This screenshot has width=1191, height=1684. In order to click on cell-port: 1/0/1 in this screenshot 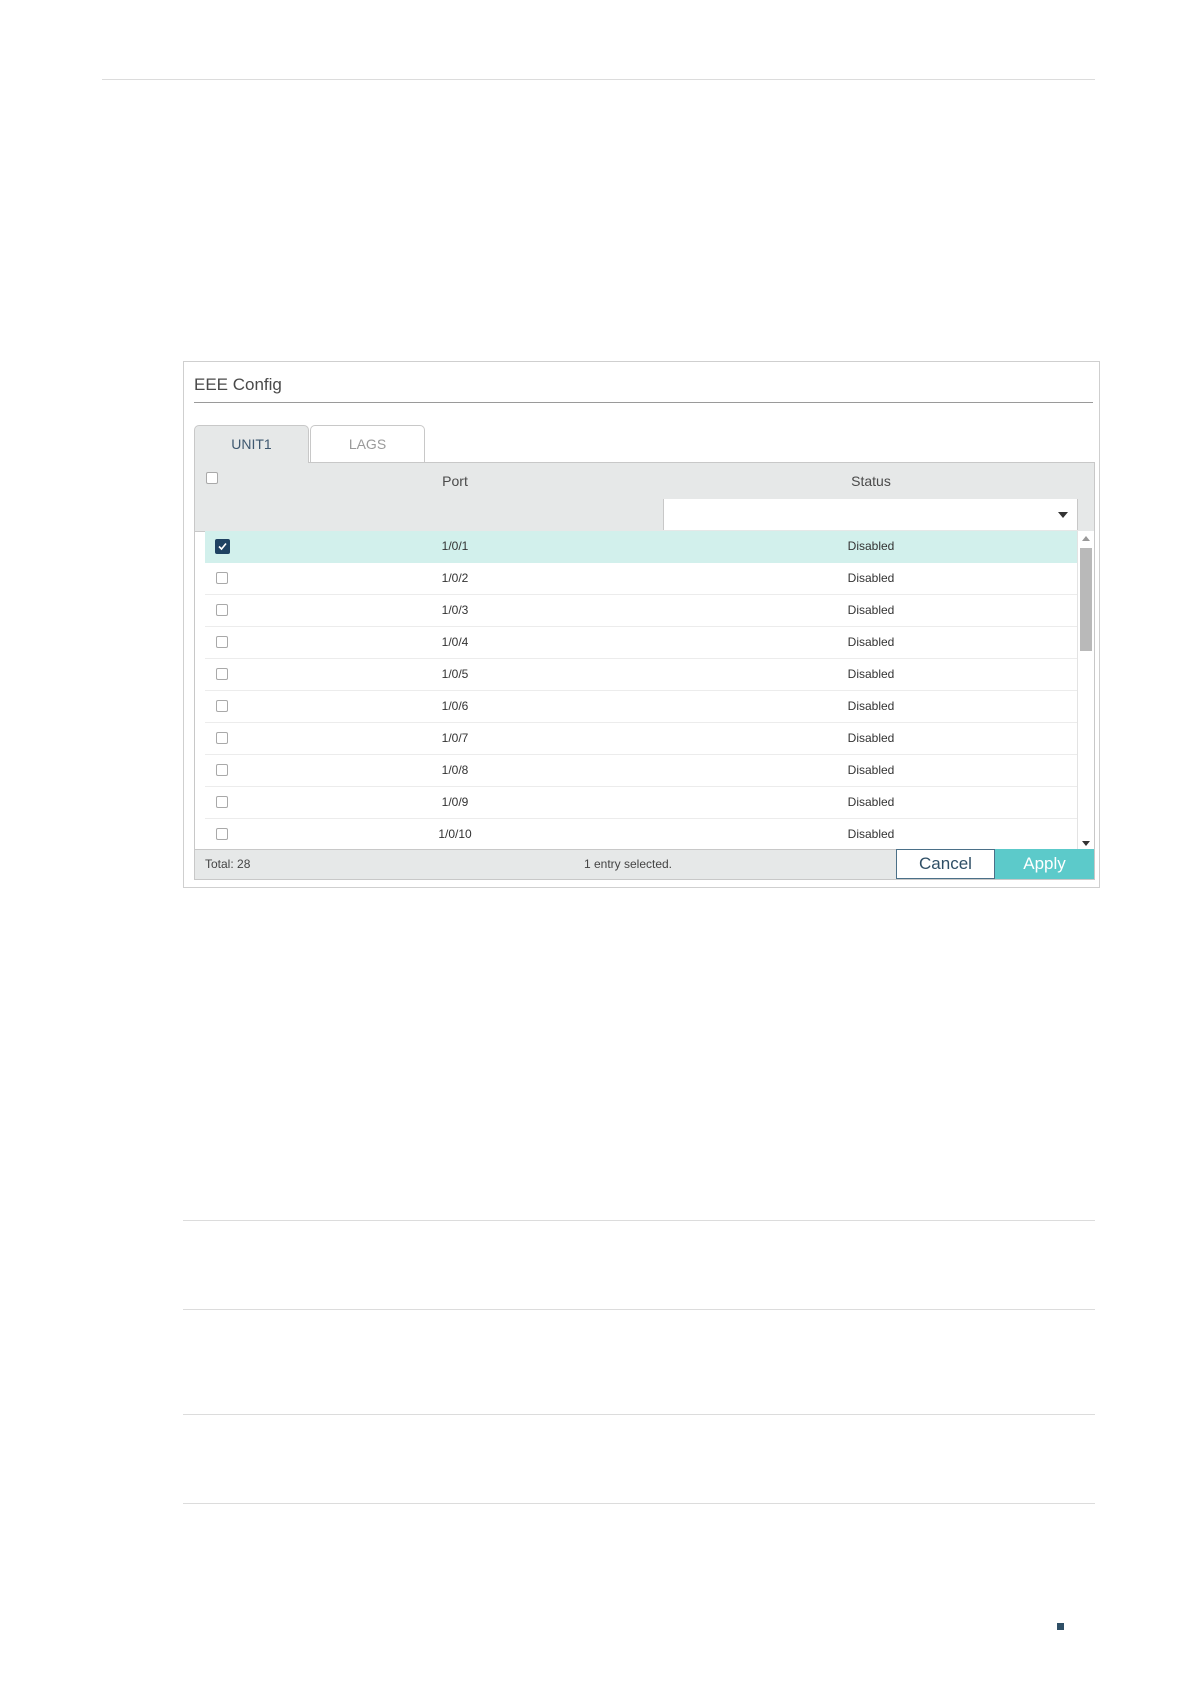, I will do `click(455, 546)`.